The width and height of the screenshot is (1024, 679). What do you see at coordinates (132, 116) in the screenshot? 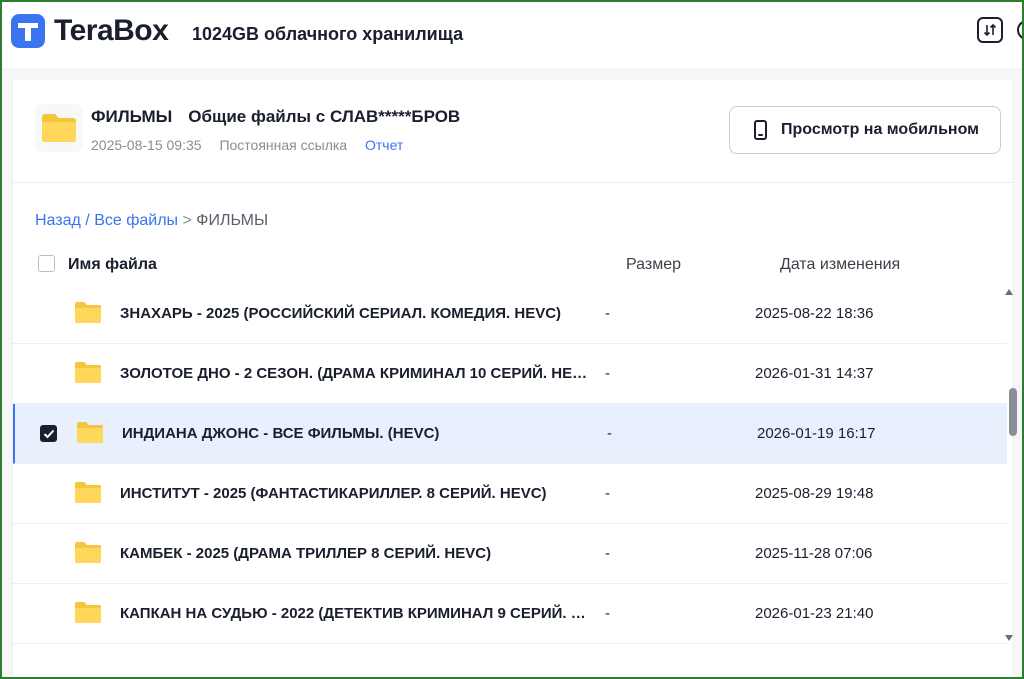
I see `shared-folder-name: ФИЛЬМЫ` at bounding box center [132, 116].